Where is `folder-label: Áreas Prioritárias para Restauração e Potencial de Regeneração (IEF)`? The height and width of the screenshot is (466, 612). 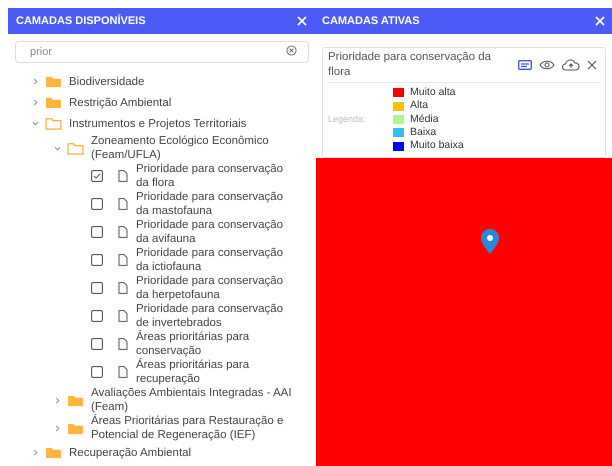 folder-label: Áreas Prioritárias para Restauração e Potencial de Regeneração (IEF) is located at coordinates (193, 428).